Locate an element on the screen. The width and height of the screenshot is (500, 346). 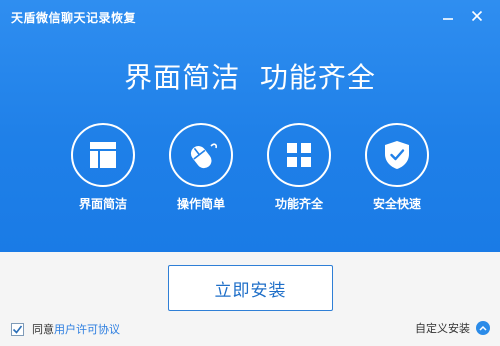
close-button is located at coordinates (477, 16).